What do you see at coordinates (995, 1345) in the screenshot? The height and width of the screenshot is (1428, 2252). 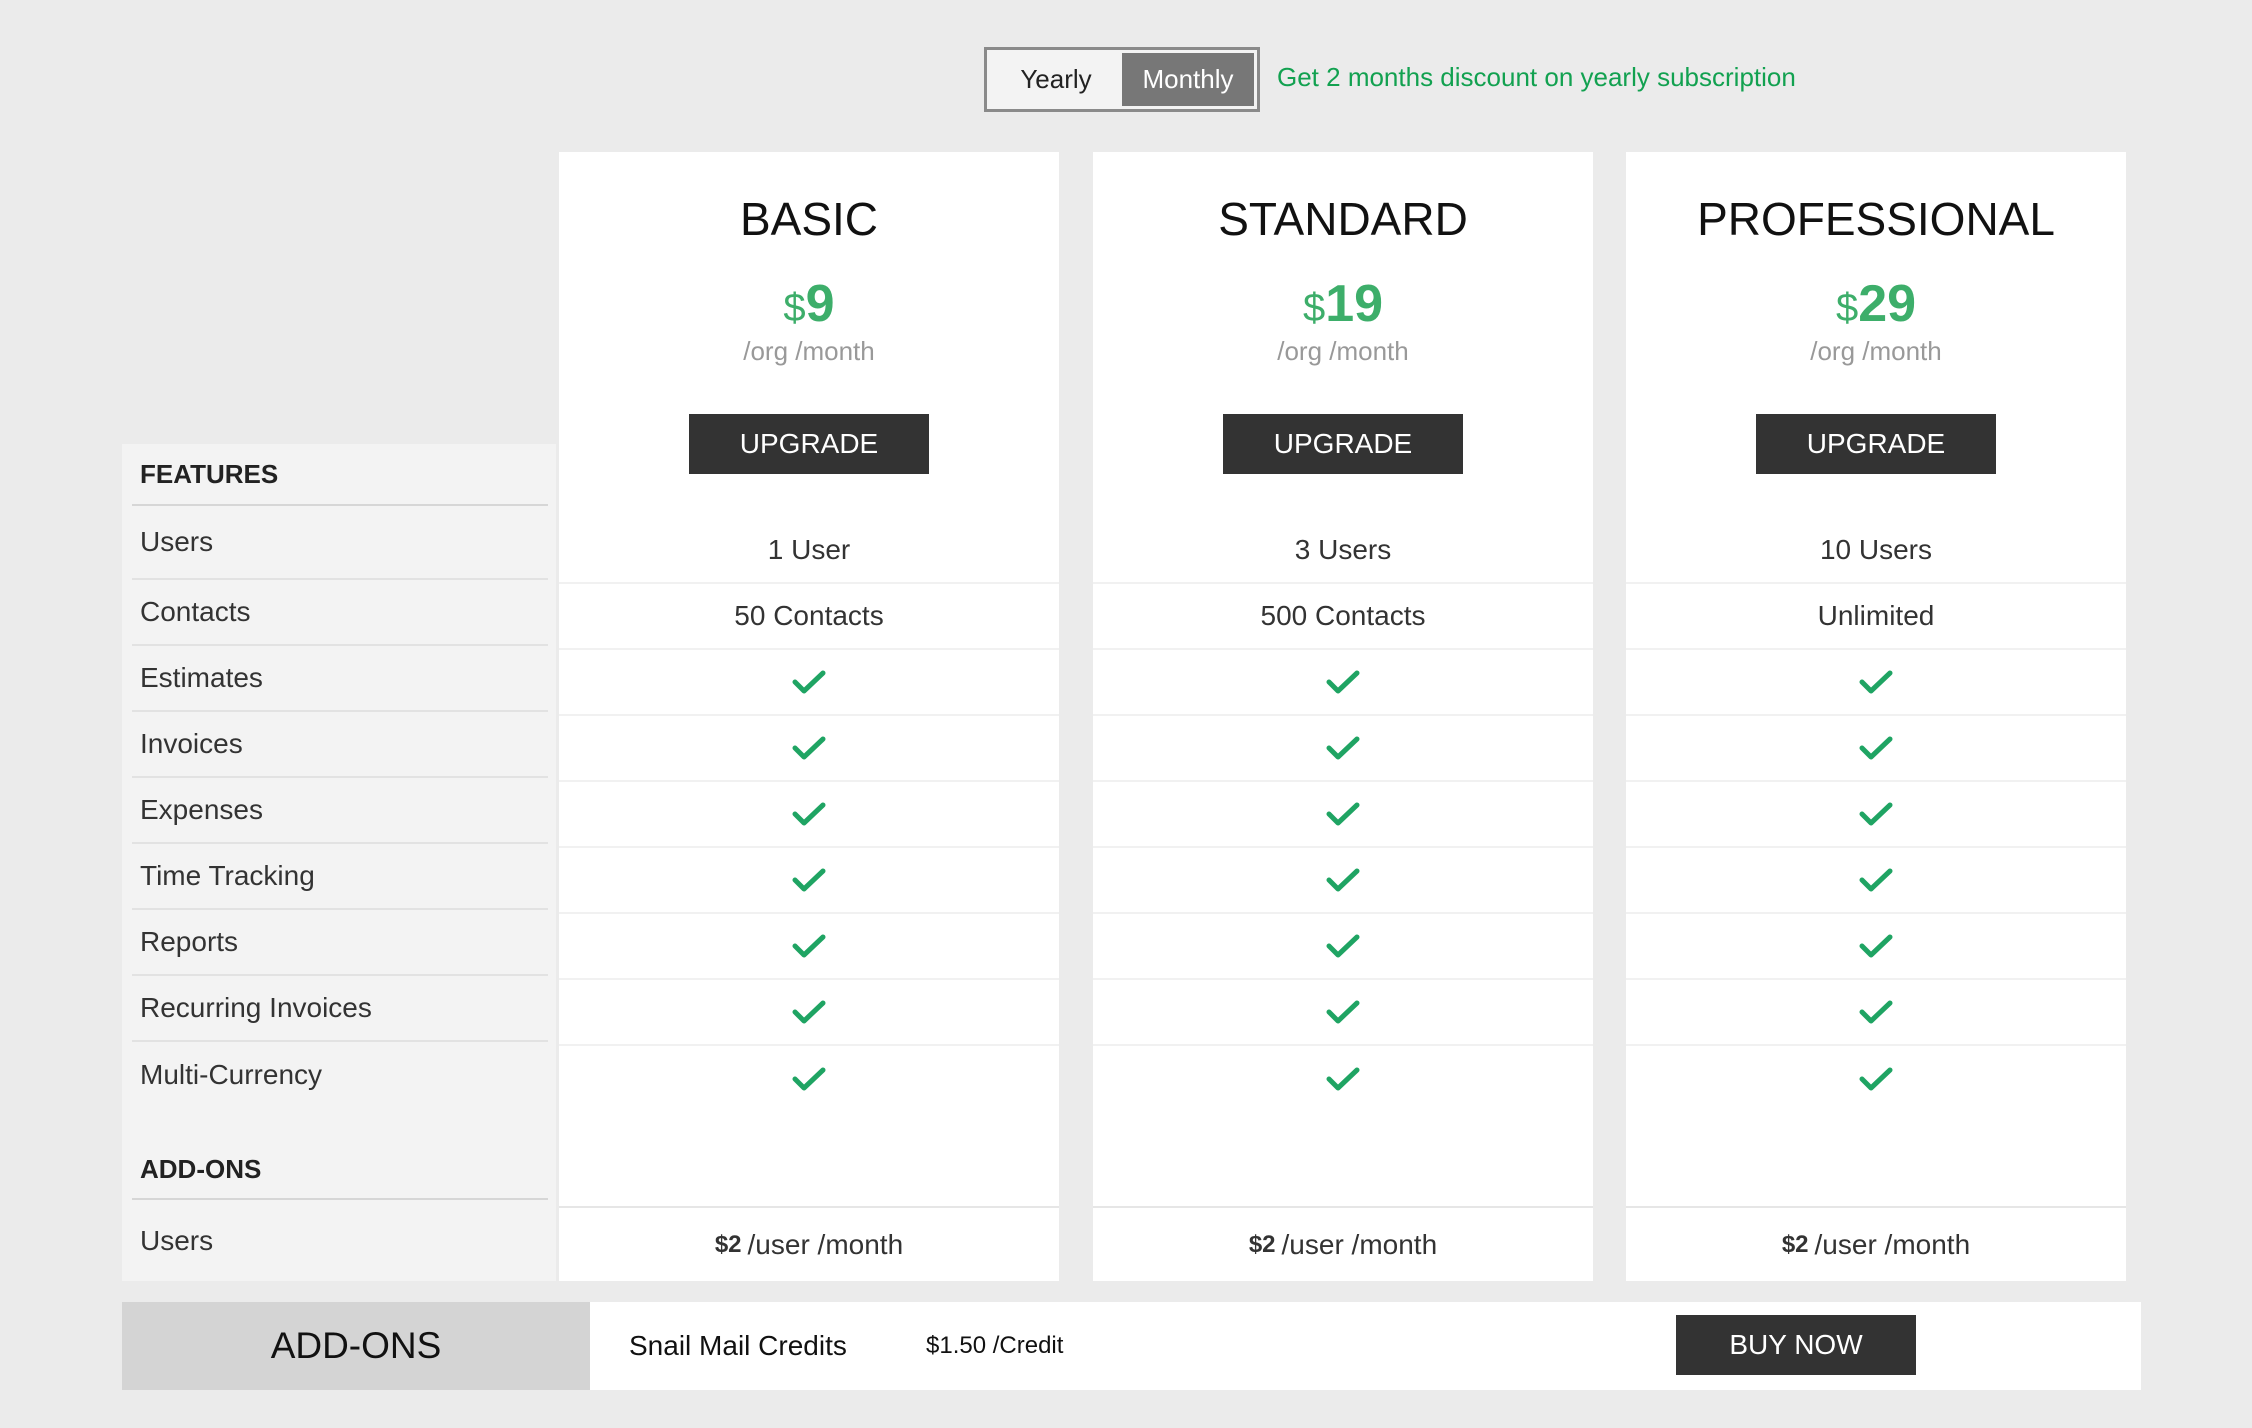 I see `addon-item-price: $1.50 /Credit` at bounding box center [995, 1345].